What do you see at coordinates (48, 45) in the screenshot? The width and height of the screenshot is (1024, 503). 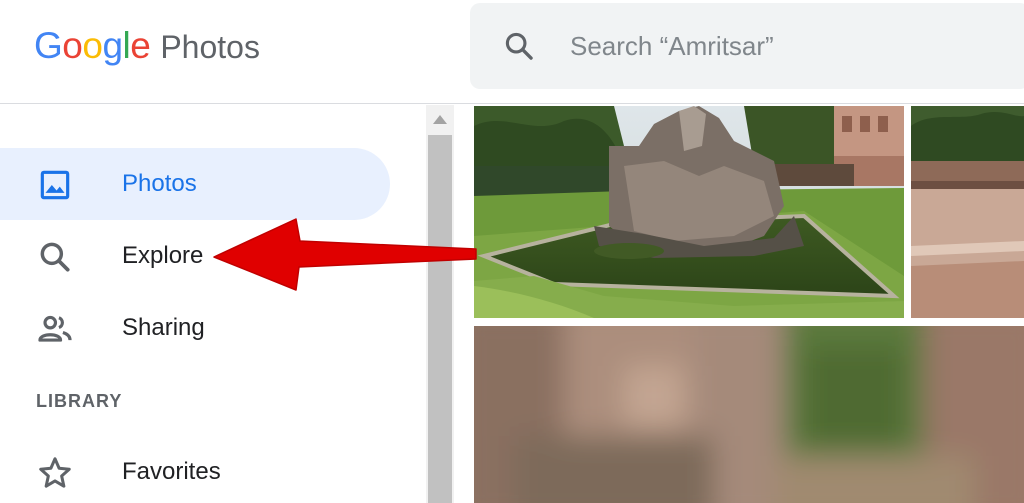 I see `logo-letter: G` at bounding box center [48, 45].